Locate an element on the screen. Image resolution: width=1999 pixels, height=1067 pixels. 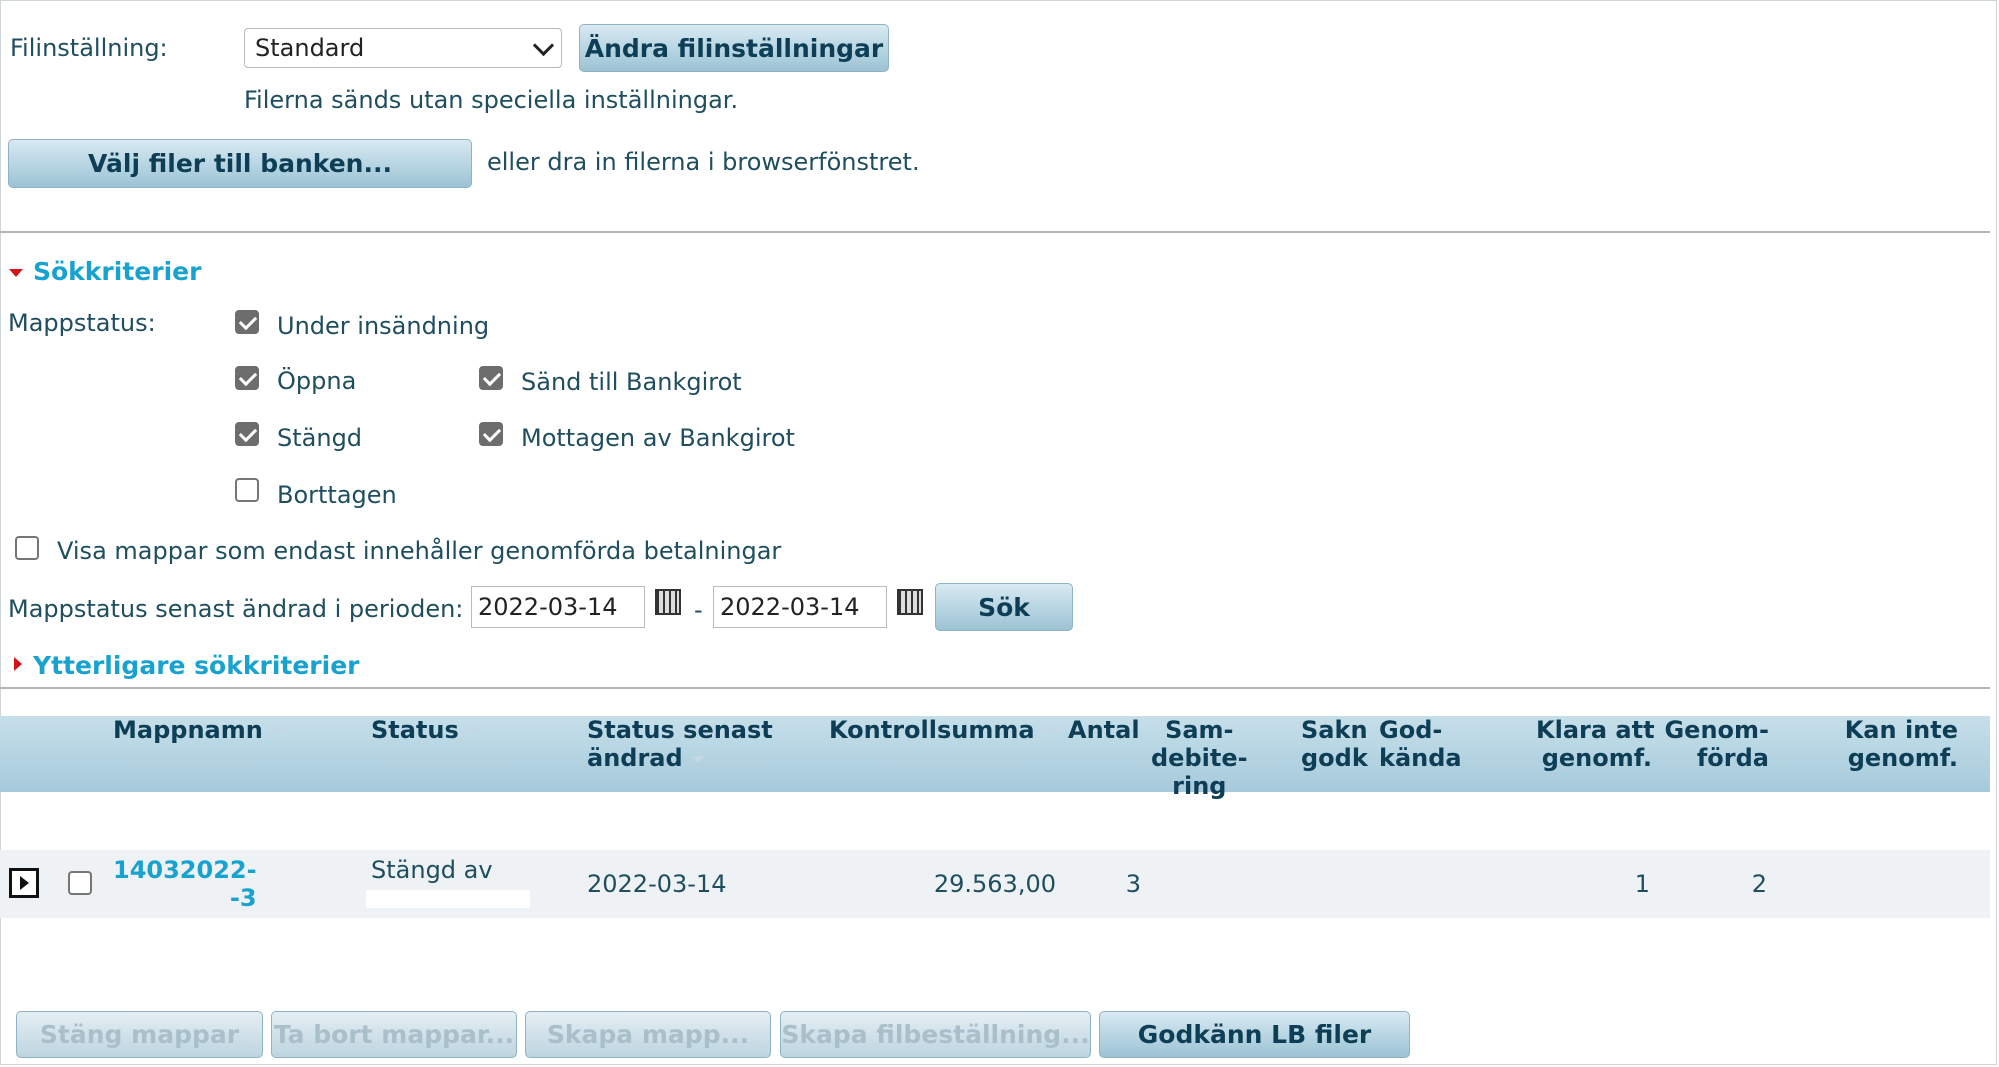
col-completed: Genom- förda is located at coordinates (1716, 744).